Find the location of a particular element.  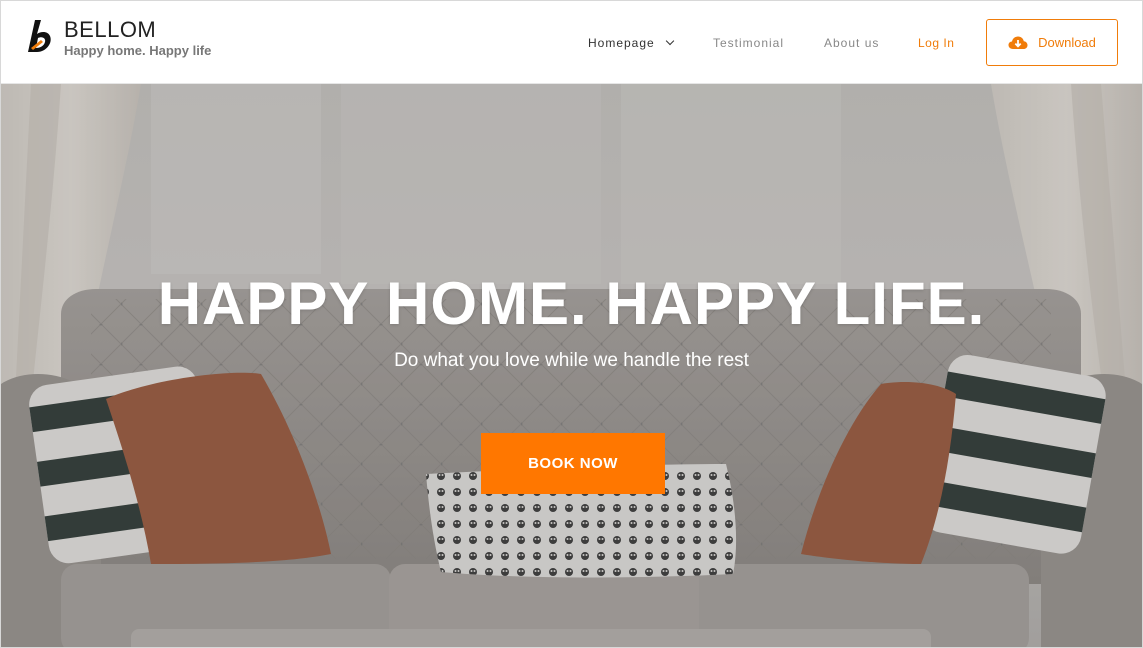

bellom-logo-icon is located at coordinates (39, 36).